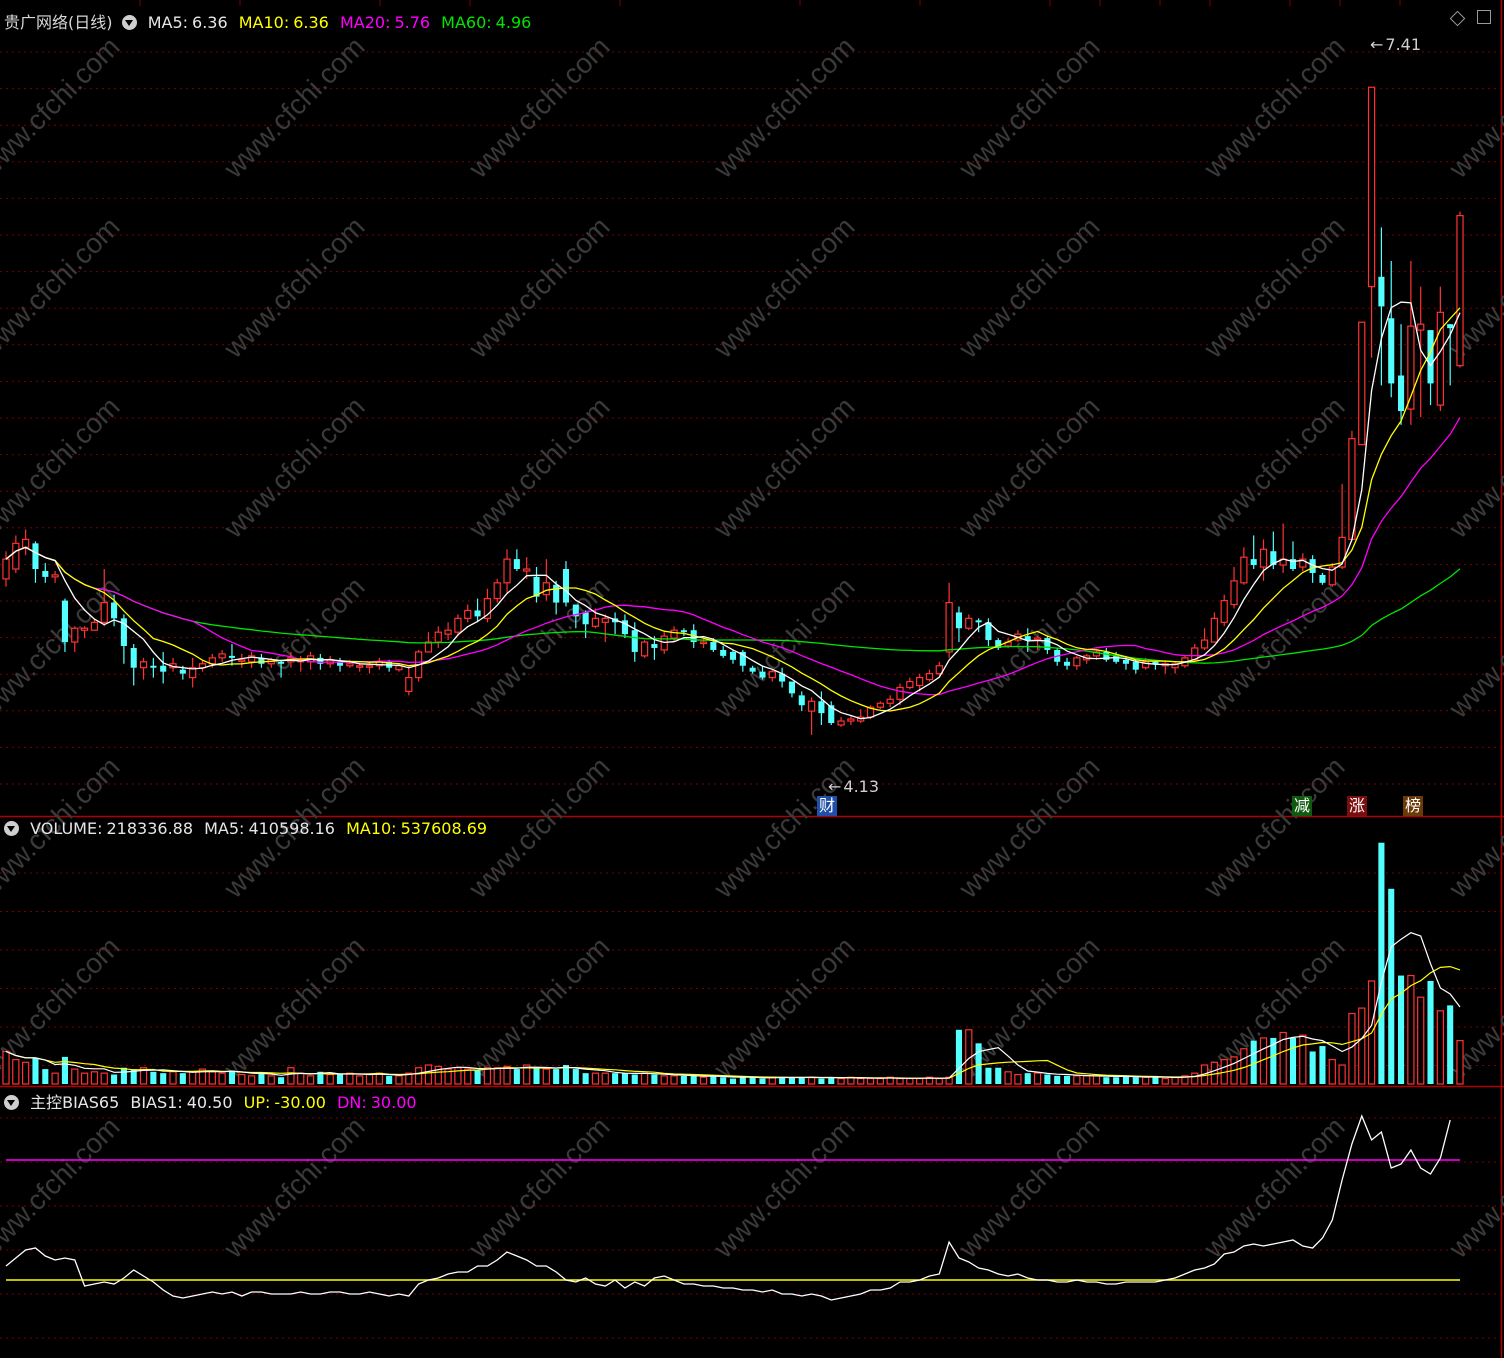  I want to click on event-badge-cai: 财, so click(827, 806).